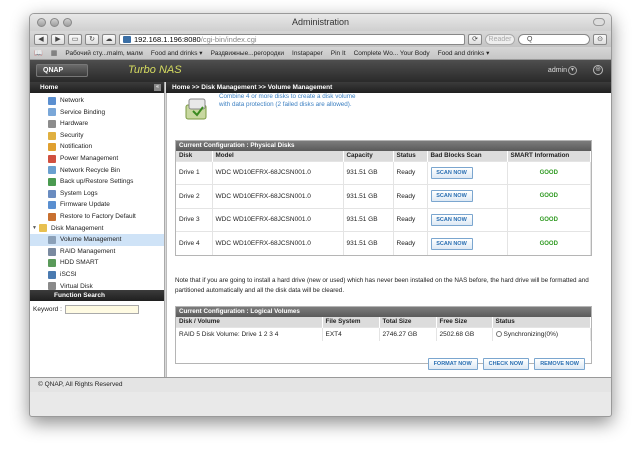  Describe the element at coordinates (97, 101) in the screenshot. I see `sidebar-item: Network` at that location.